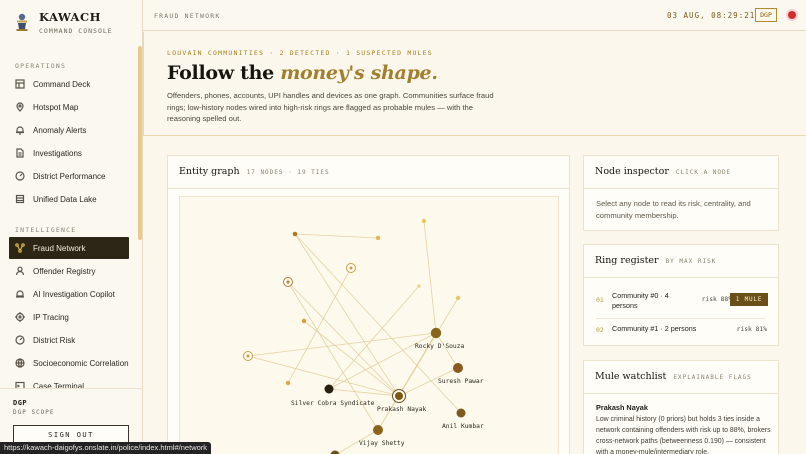  Describe the element at coordinates (20, 403) in the screenshot. I see `user-role: DGP` at that location.